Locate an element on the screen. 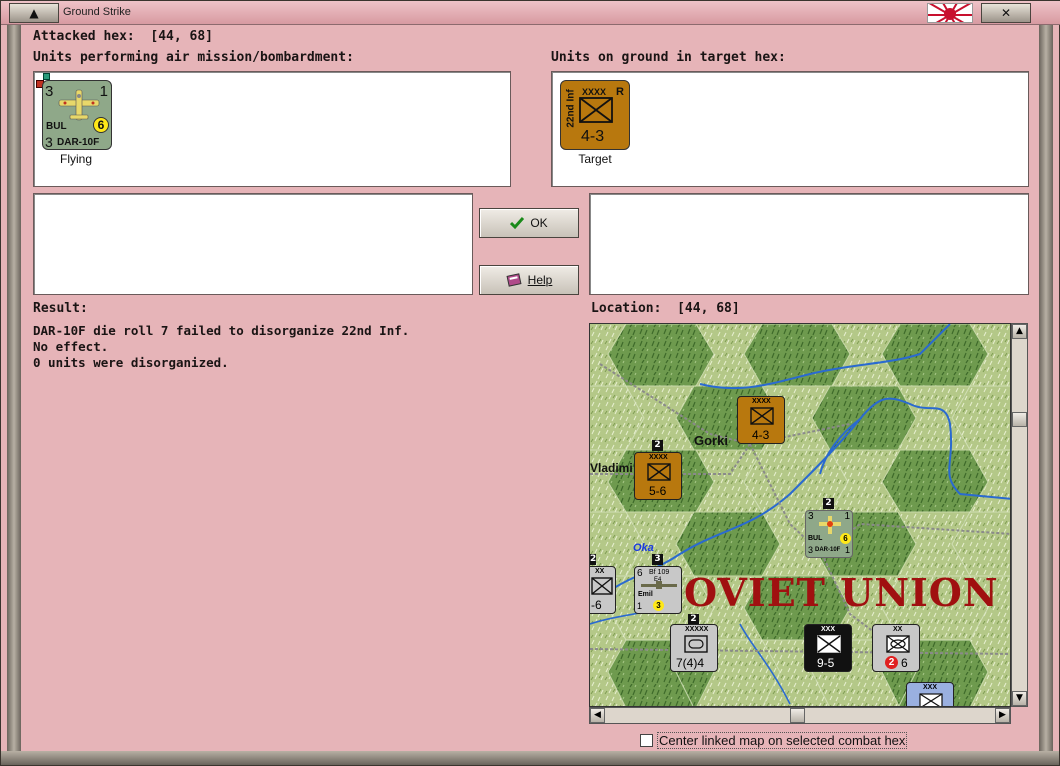  air-unit-status: Flying is located at coordinates (75, 159).